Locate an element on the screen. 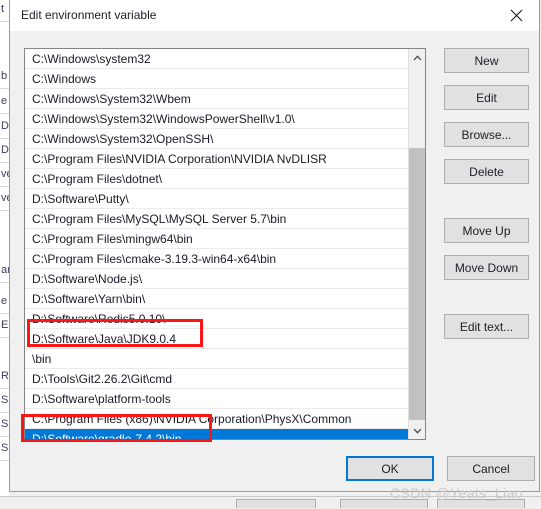 This screenshot has width=541, height=509. path-list-item: \bin is located at coordinates (216, 359).